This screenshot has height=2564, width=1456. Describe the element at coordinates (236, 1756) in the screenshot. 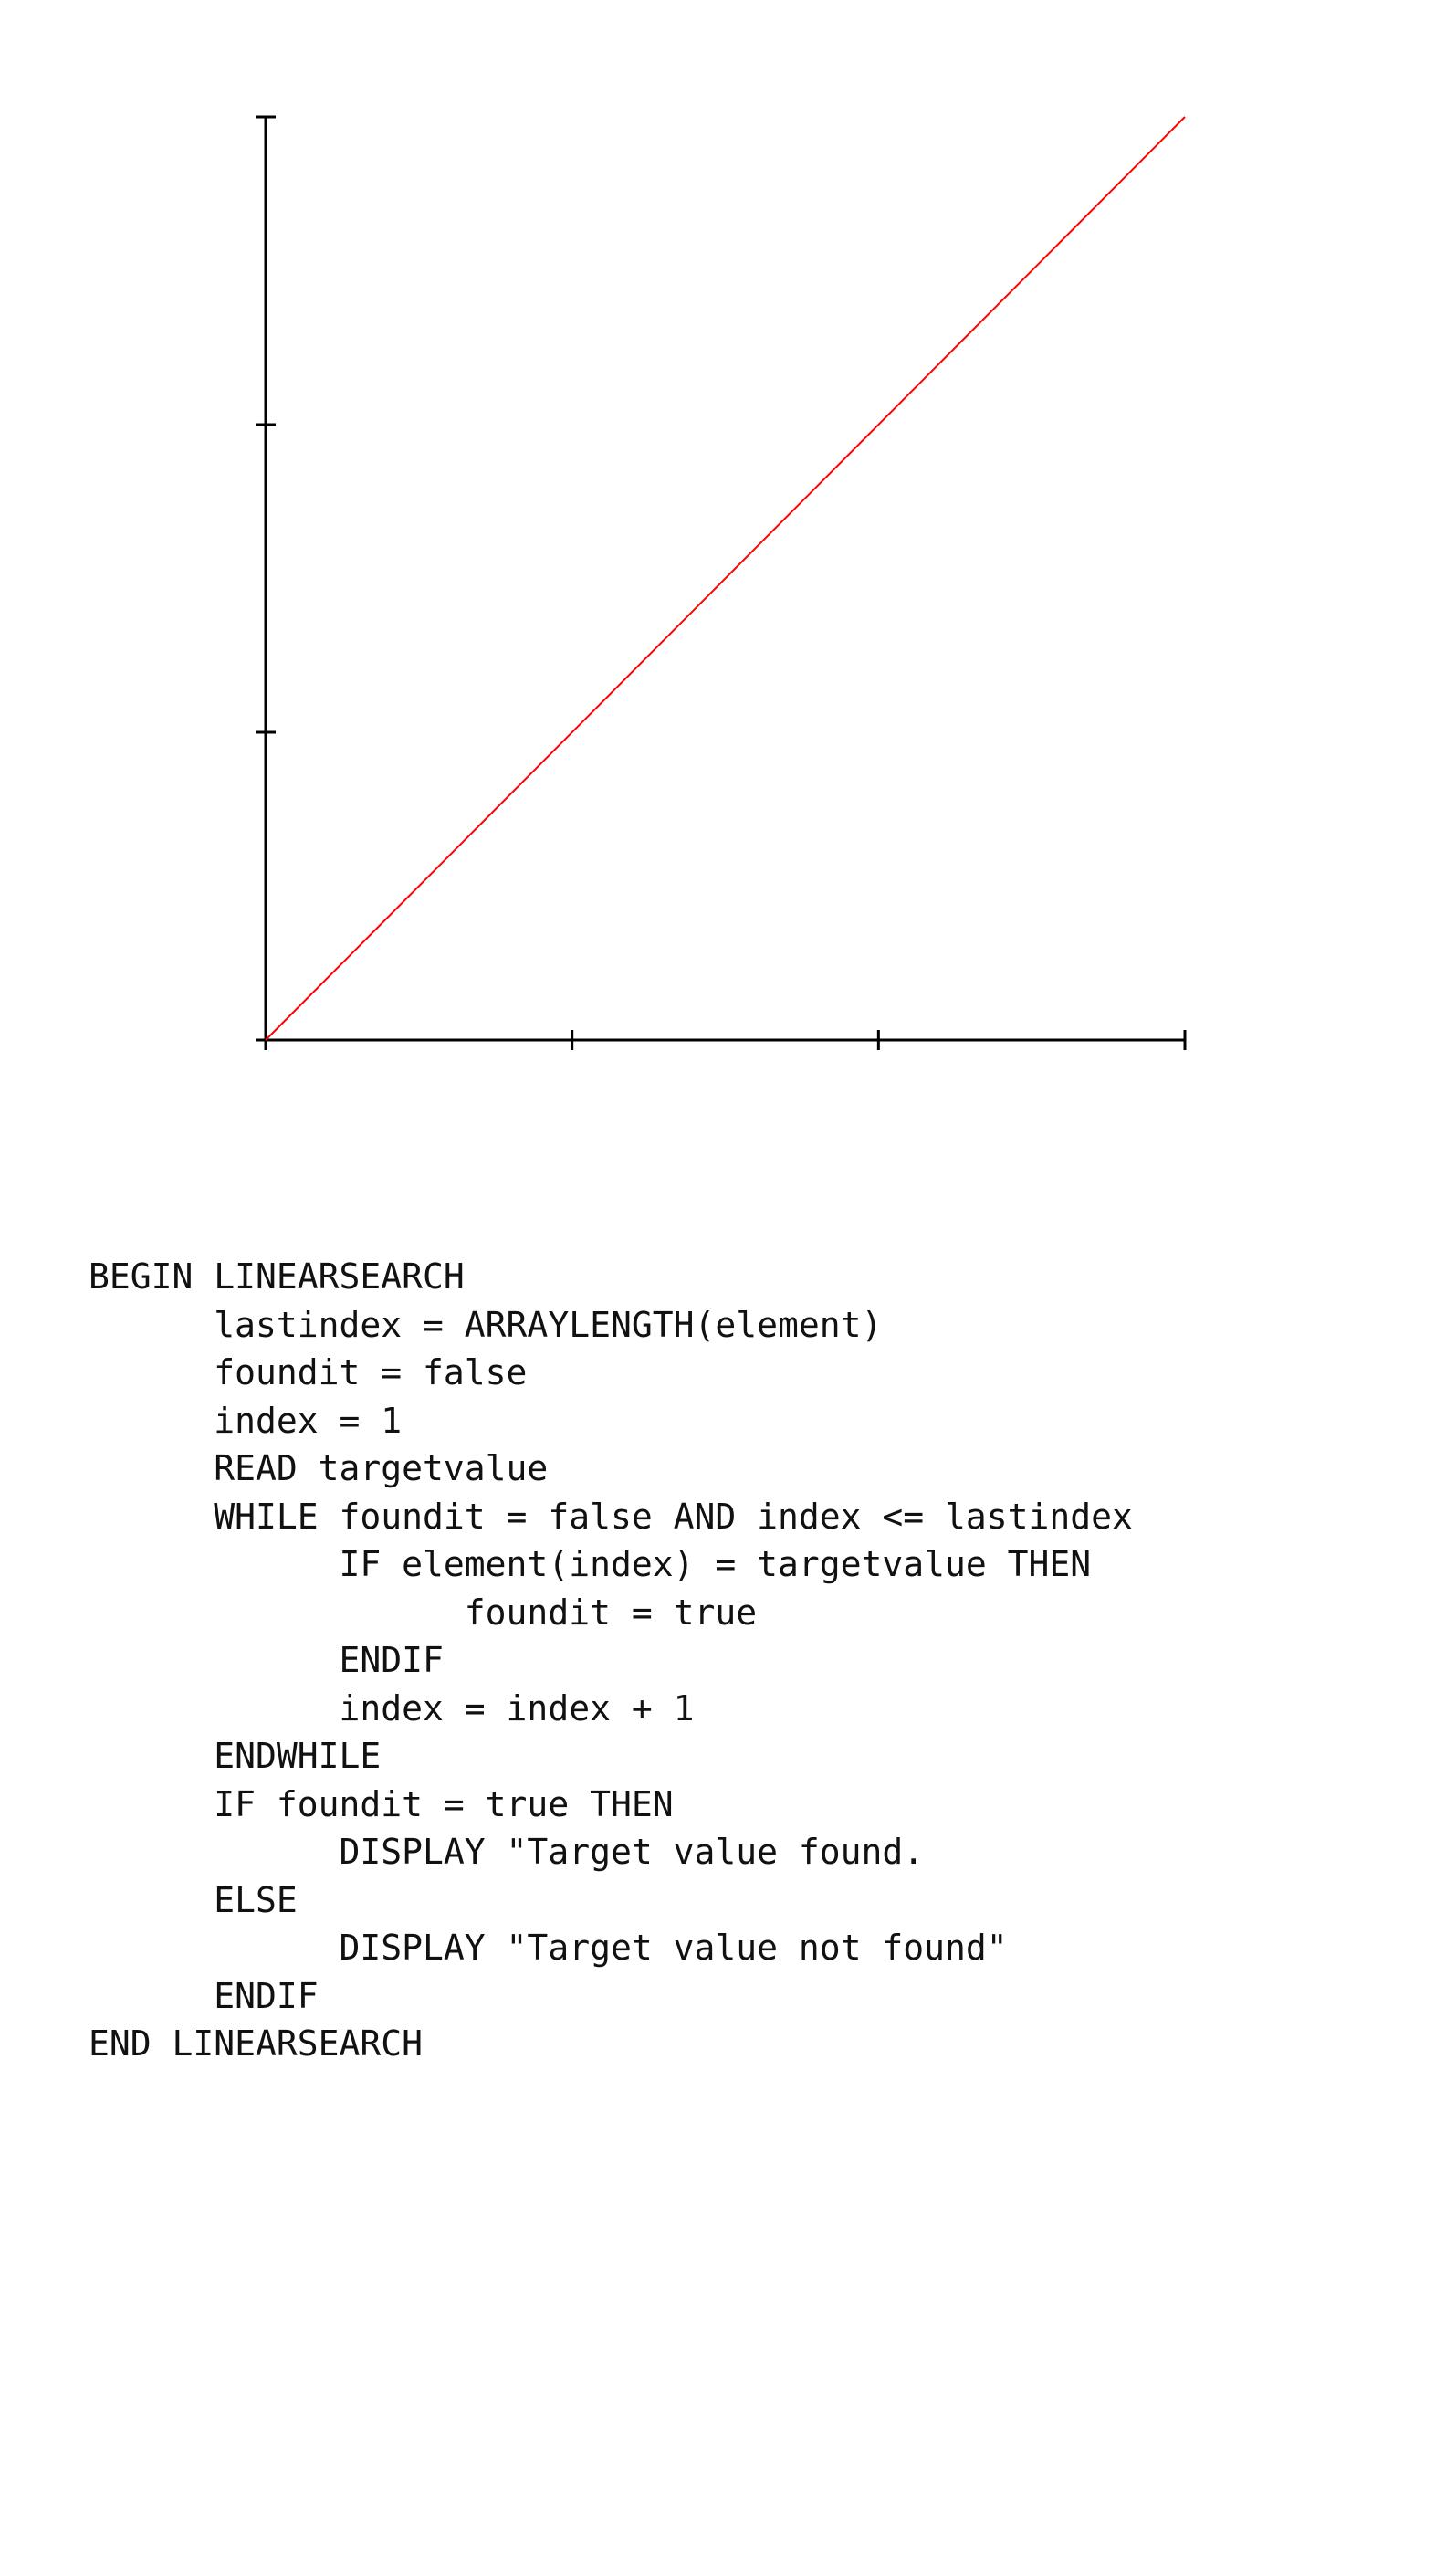

I see `code-line: ENDWHILE` at that location.